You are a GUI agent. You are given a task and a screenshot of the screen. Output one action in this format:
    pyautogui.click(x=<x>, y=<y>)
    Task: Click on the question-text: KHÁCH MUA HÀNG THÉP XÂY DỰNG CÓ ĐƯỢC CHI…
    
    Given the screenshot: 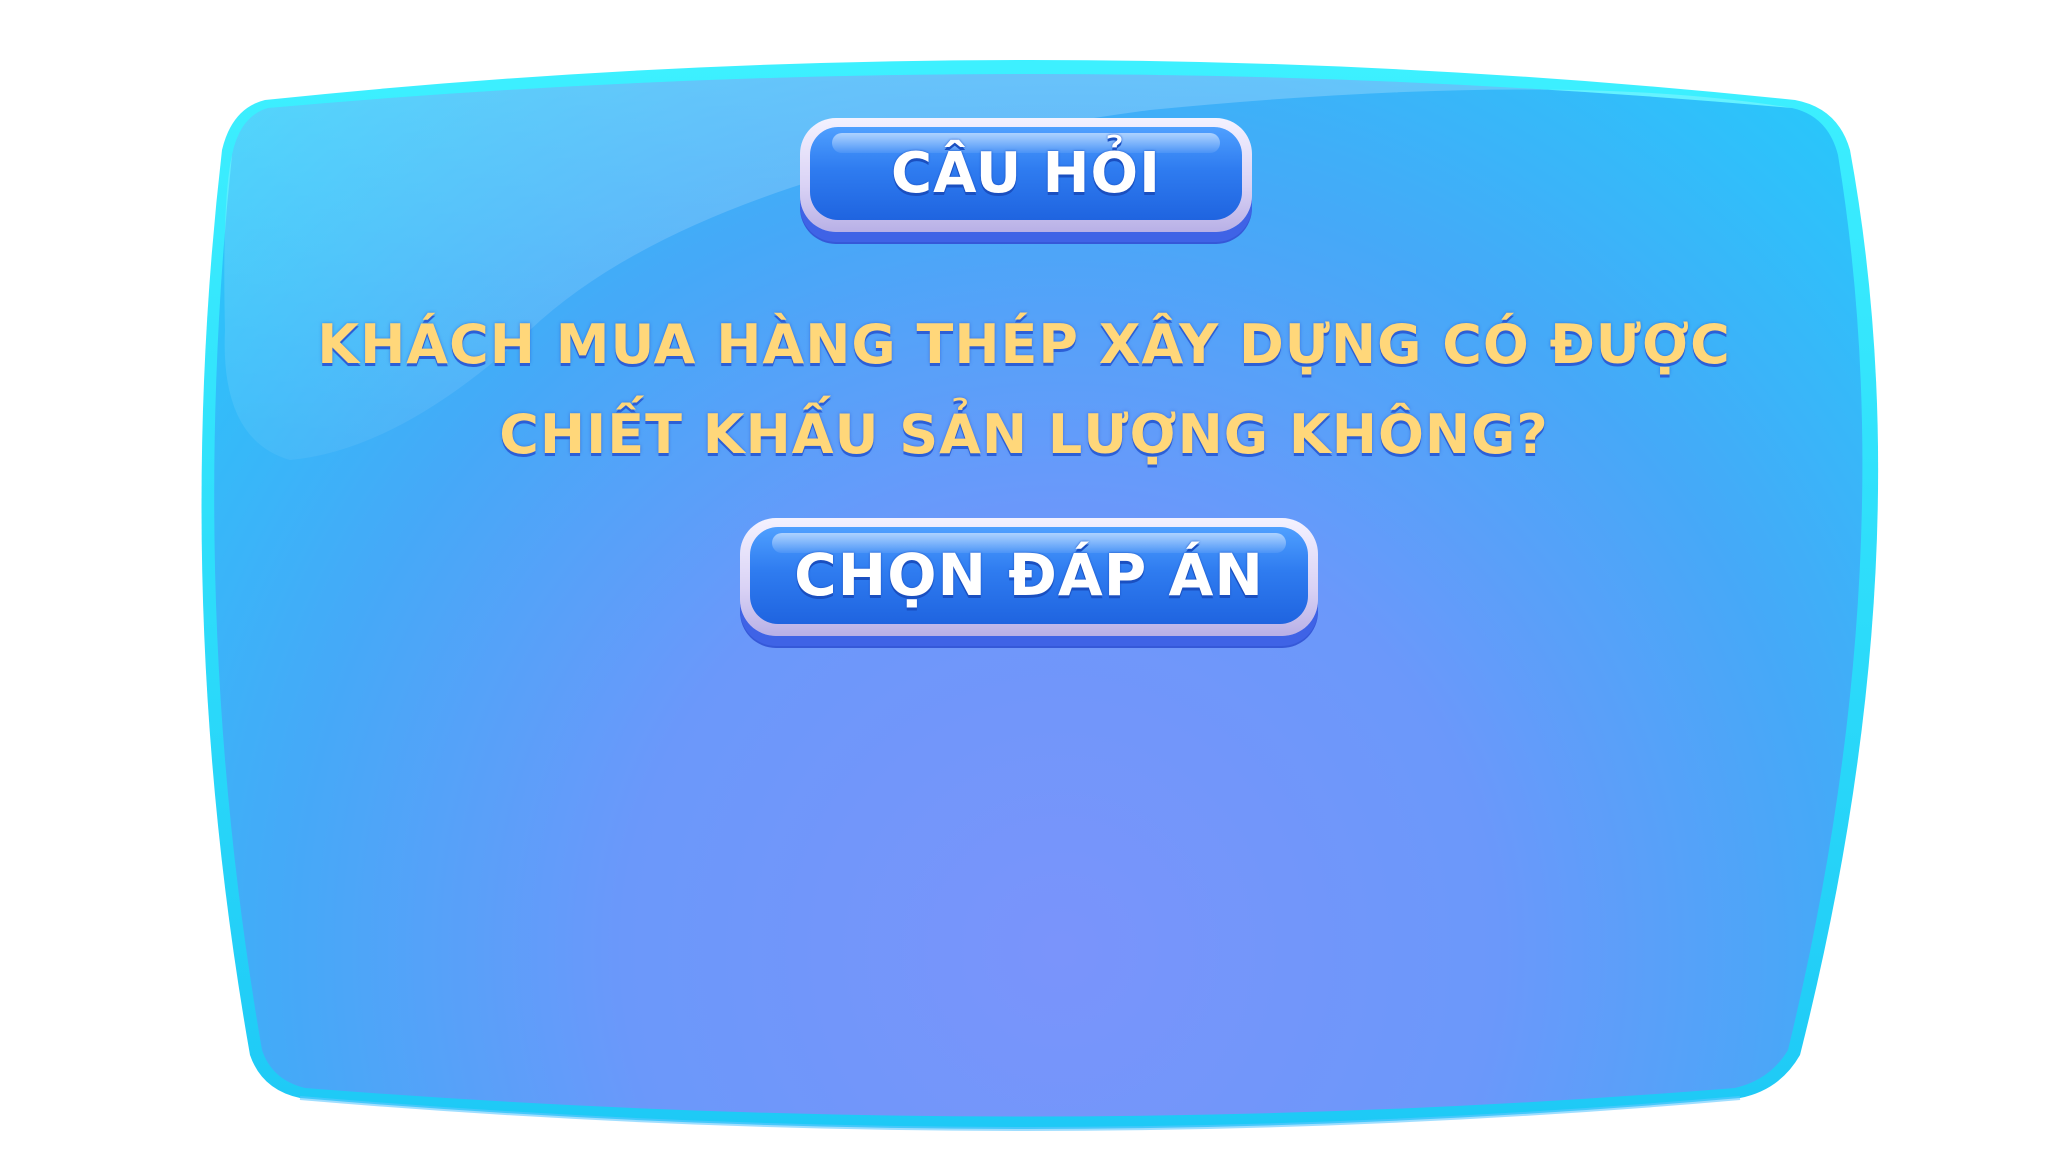 What is the action you would take?
    pyautogui.click(x=1024, y=390)
    